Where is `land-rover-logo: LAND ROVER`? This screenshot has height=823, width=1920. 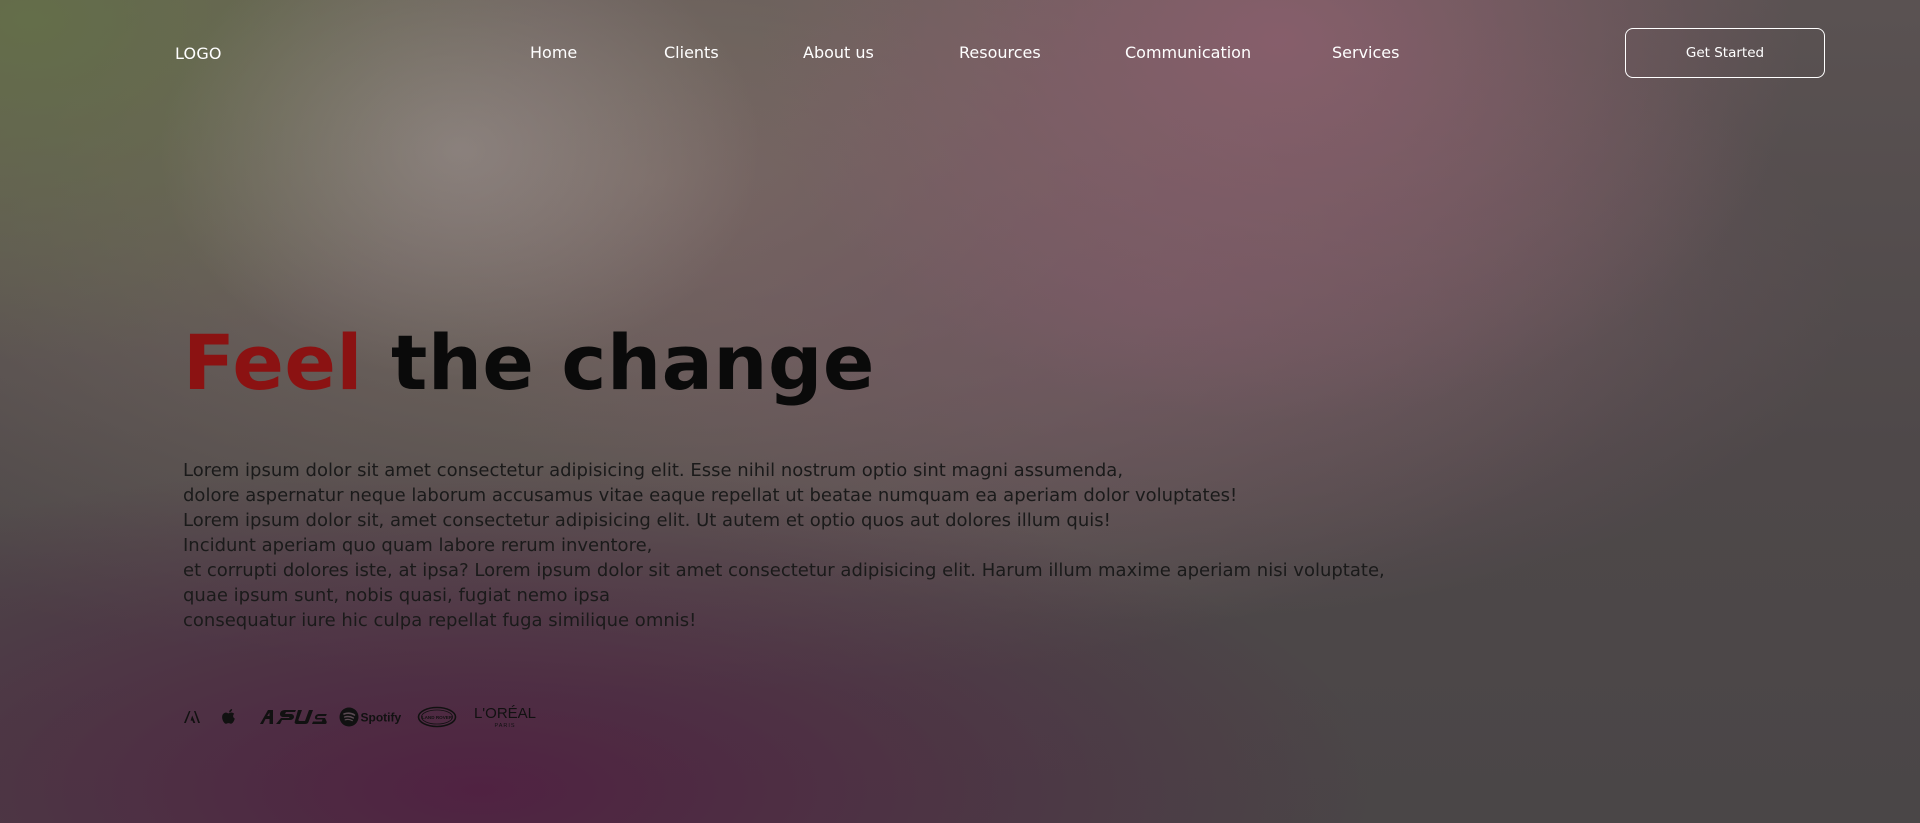 land-rover-logo: LAND ROVER is located at coordinates (437, 717).